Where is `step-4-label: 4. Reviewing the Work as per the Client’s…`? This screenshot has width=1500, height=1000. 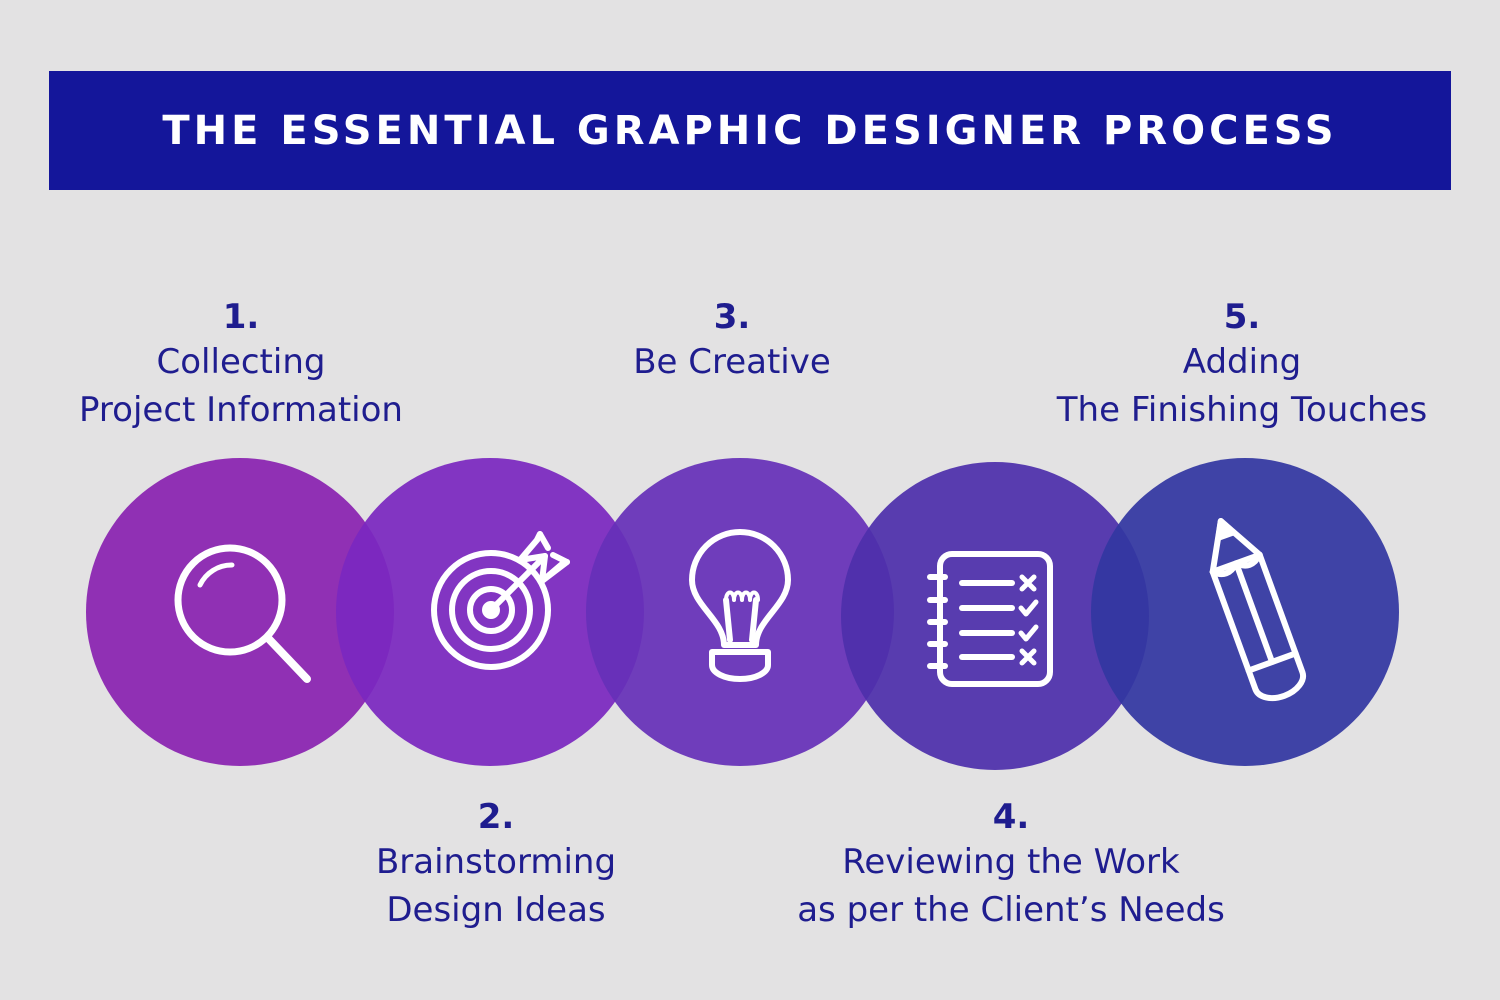
step-4-label: 4. Reviewing the Work as per the Client’s… is located at coordinates (1011, 865).